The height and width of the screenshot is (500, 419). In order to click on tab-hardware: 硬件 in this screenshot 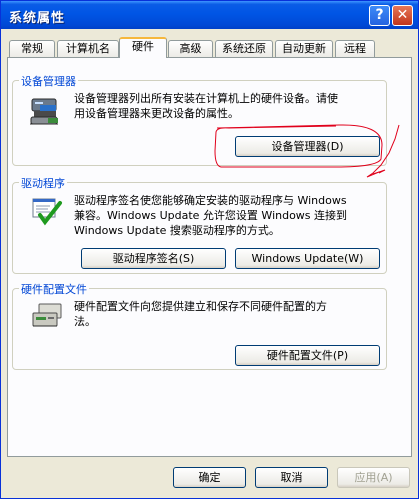, I will do `click(143, 47)`.